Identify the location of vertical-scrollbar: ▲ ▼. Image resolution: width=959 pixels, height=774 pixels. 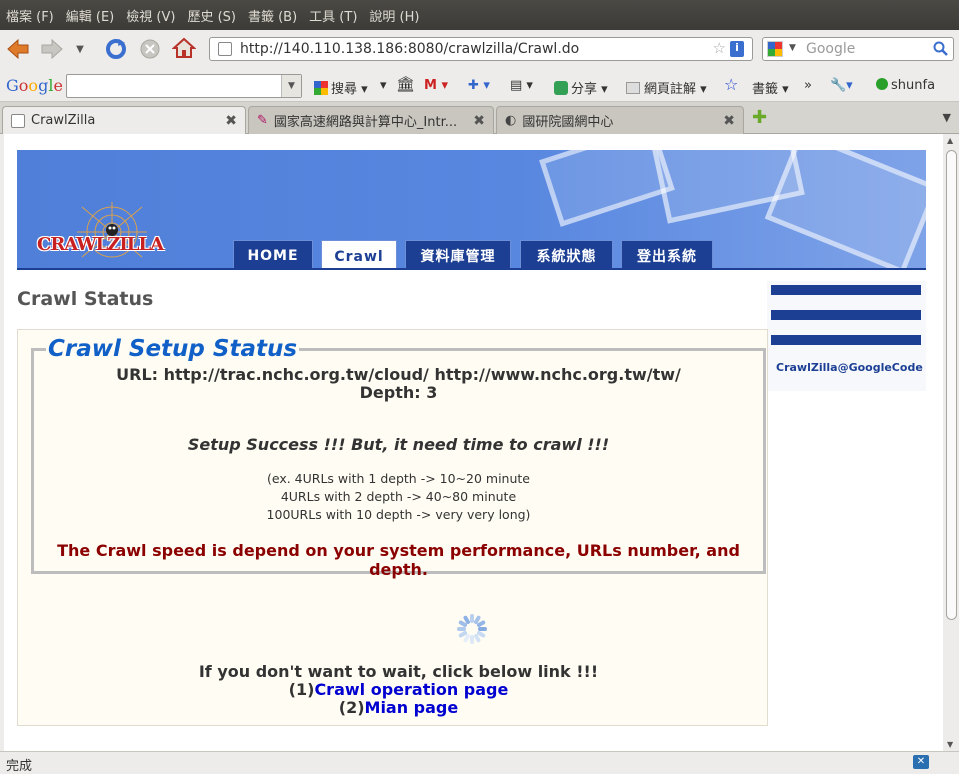
(951, 442).